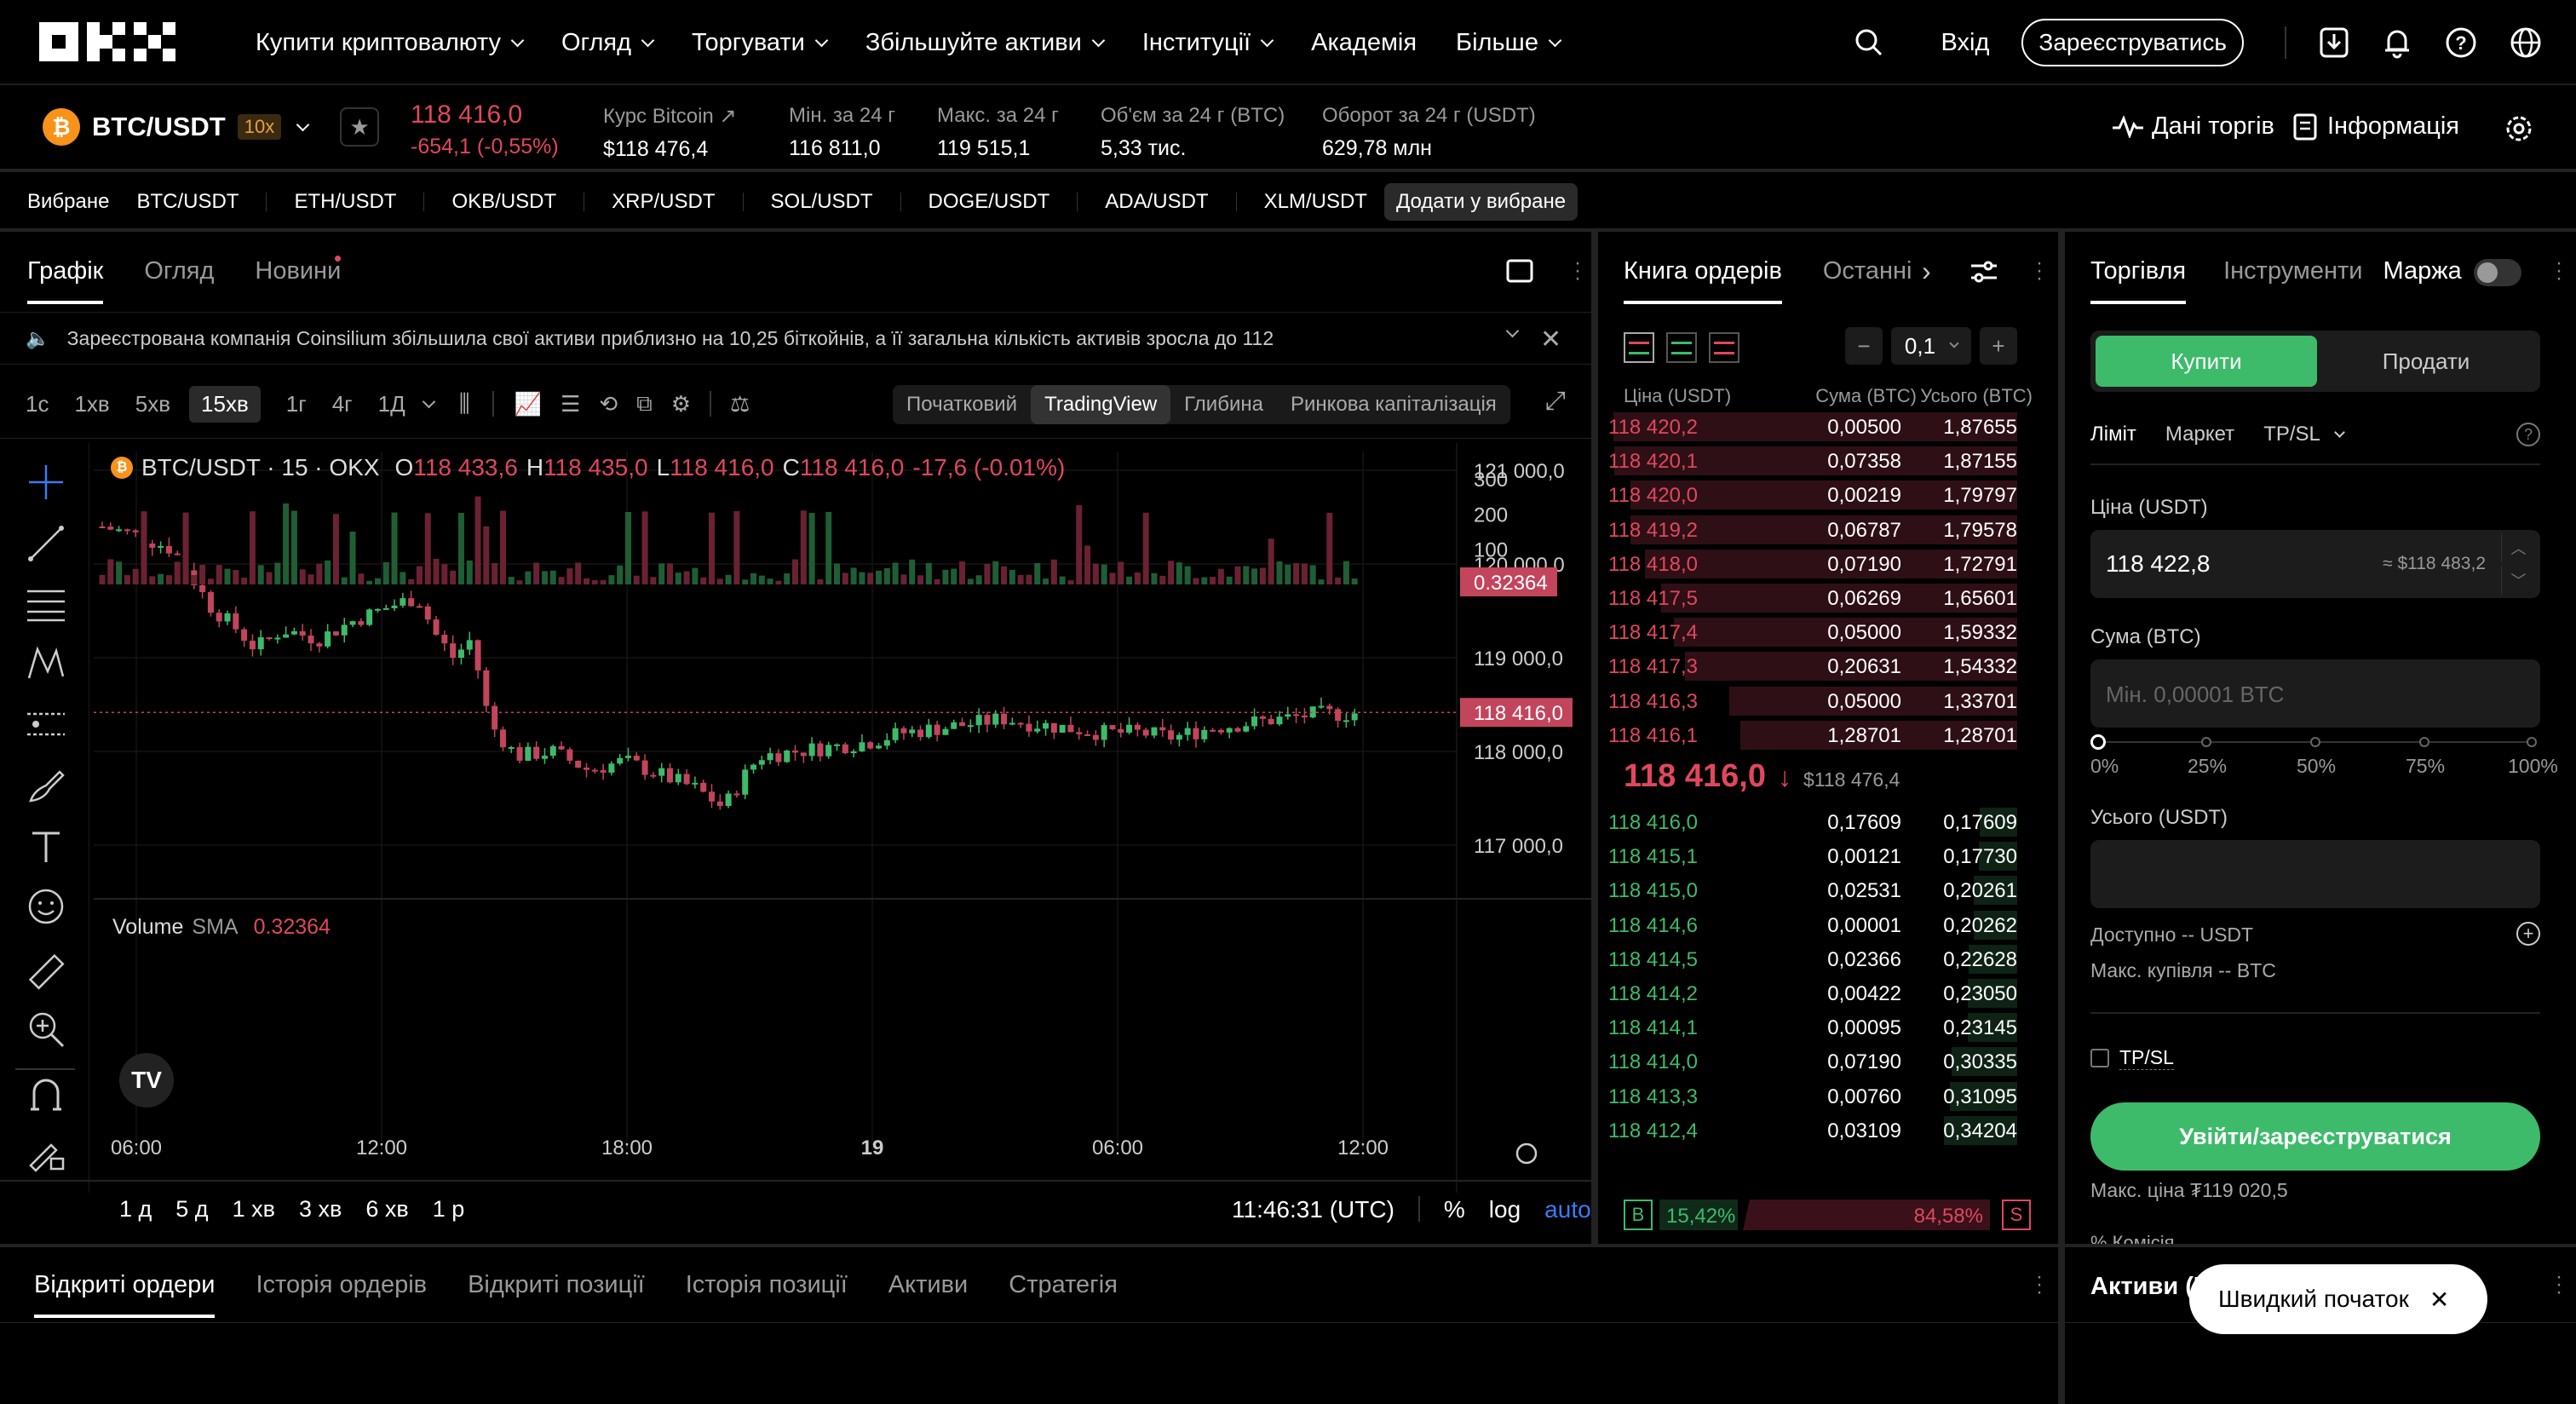 This screenshot has height=1404, width=2576. Describe the element at coordinates (1864, 346) in the screenshot. I see `step-decrease-button: −` at that location.